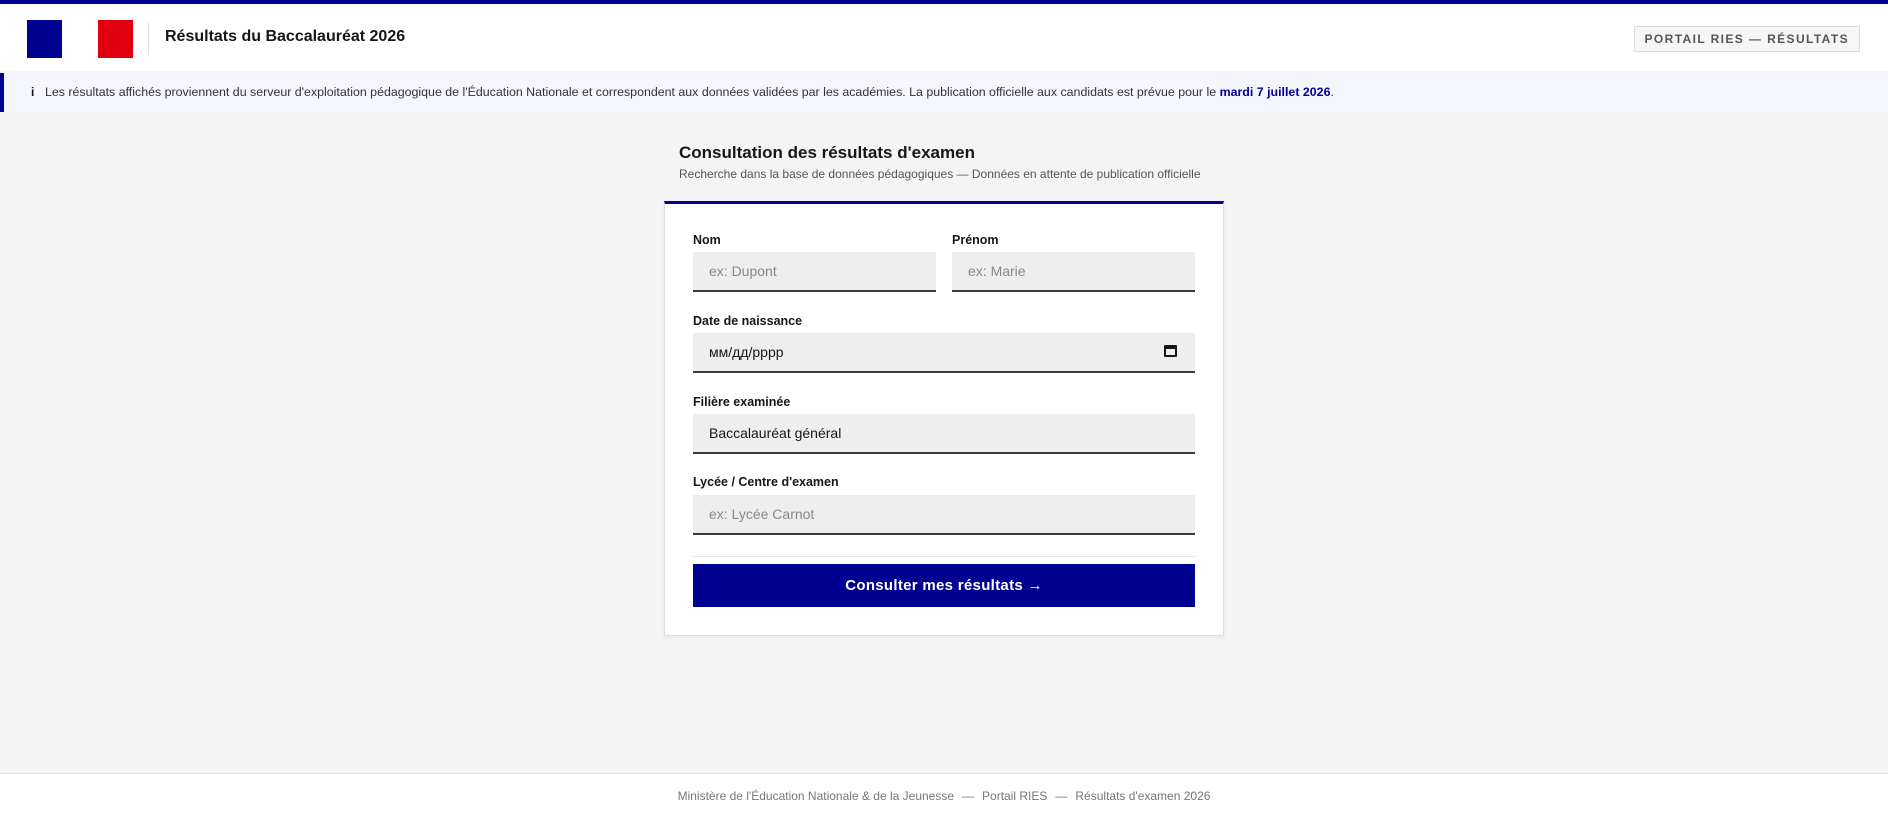 The height and width of the screenshot is (818, 1888). I want to click on nom-label: Nom, so click(707, 240).